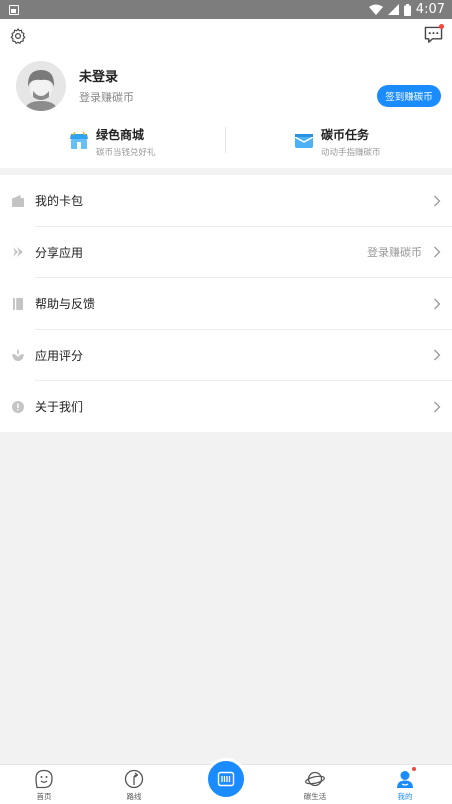 Image resolution: width=452 pixels, height=804 pixels. What do you see at coordinates (79, 140) in the screenshot?
I see `shop-icon` at bounding box center [79, 140].